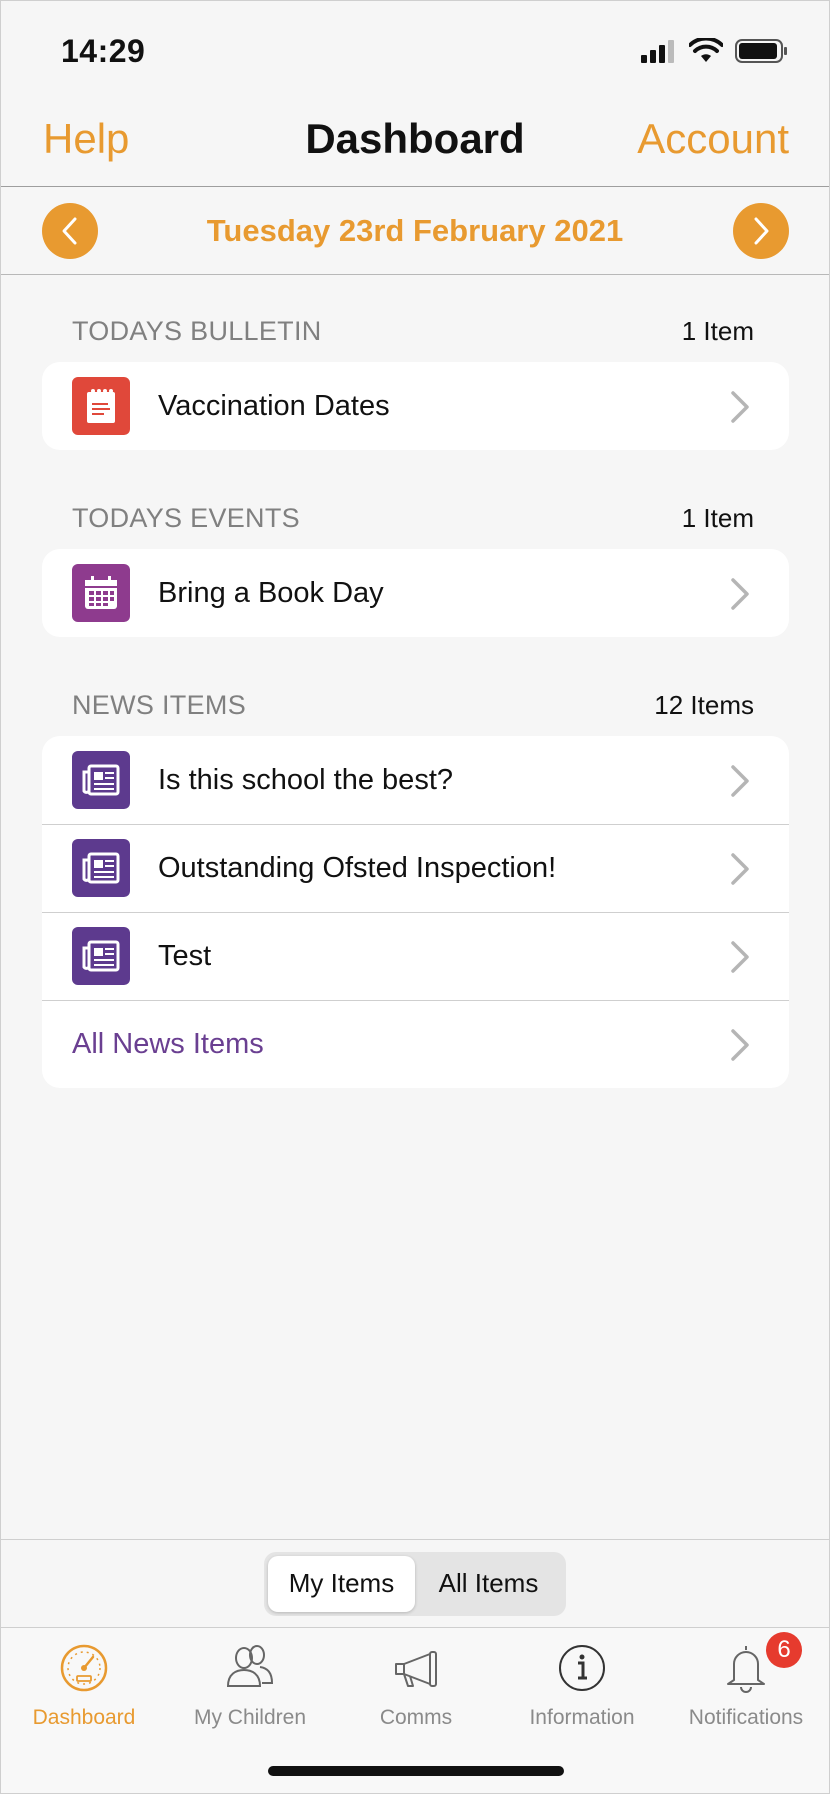 This screenshot has width=830, height=1794. I want to click on tab-label: Notifications, so click(746, 1717).